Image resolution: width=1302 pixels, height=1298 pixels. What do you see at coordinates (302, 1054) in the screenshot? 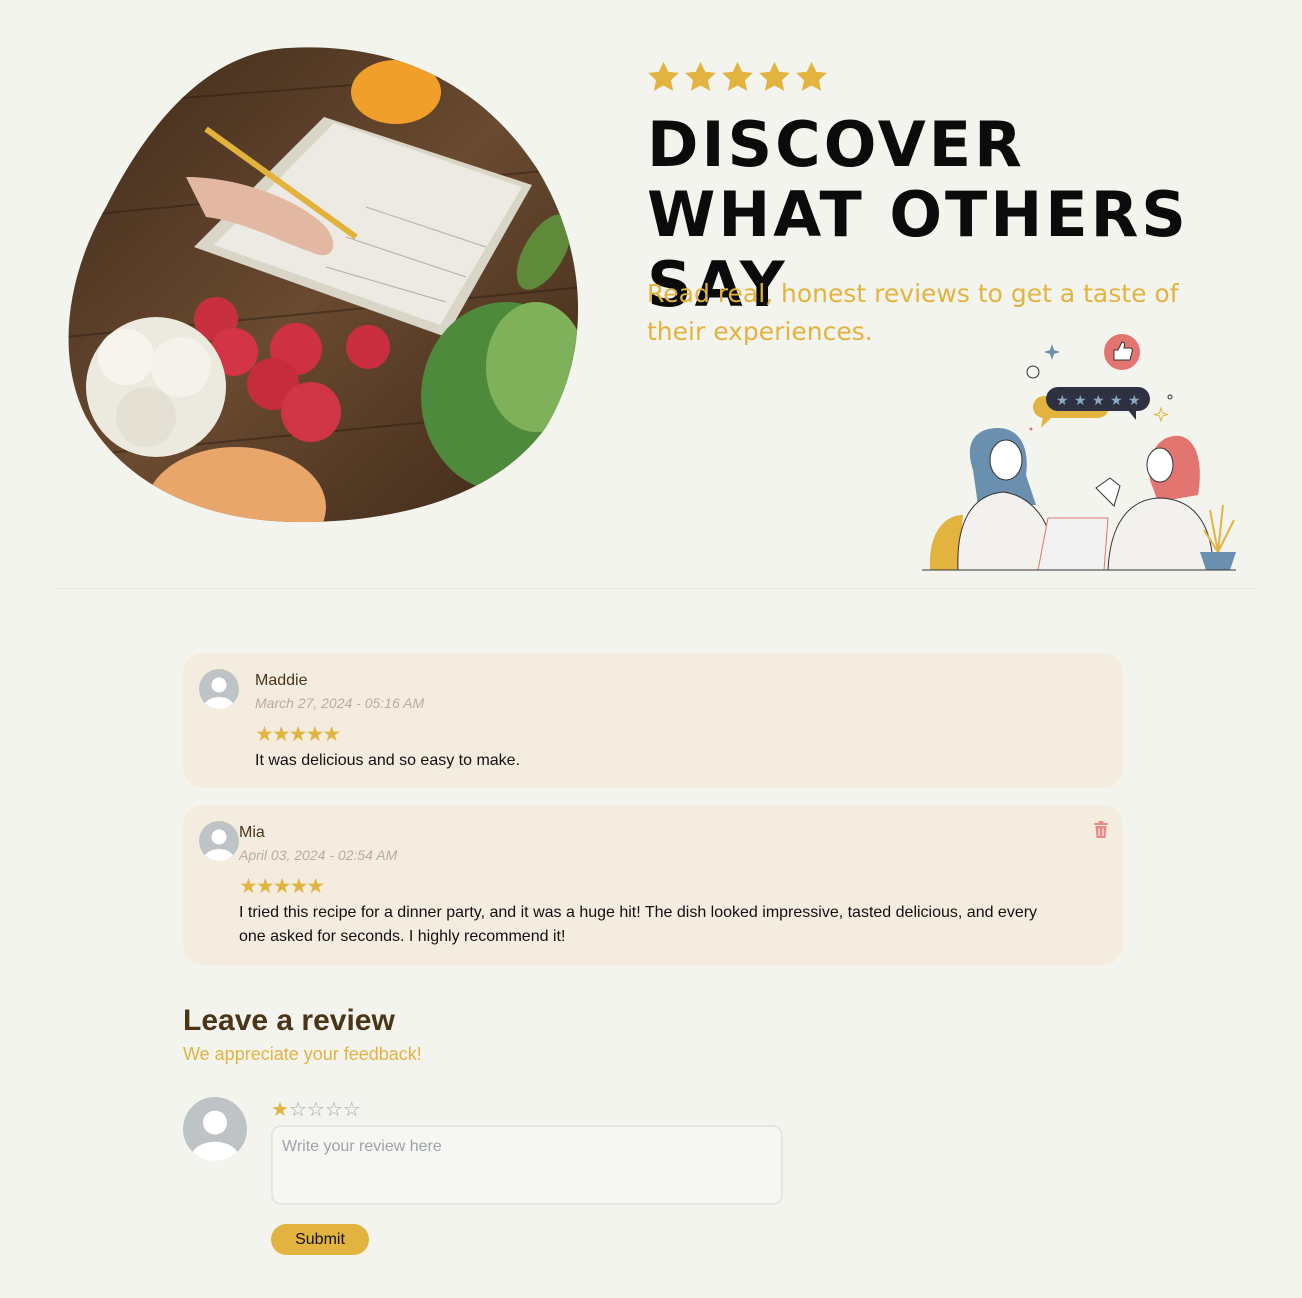
I see `leave-review-subtitle: We appreciate your feedback!` at bounding box center [302, 1054].